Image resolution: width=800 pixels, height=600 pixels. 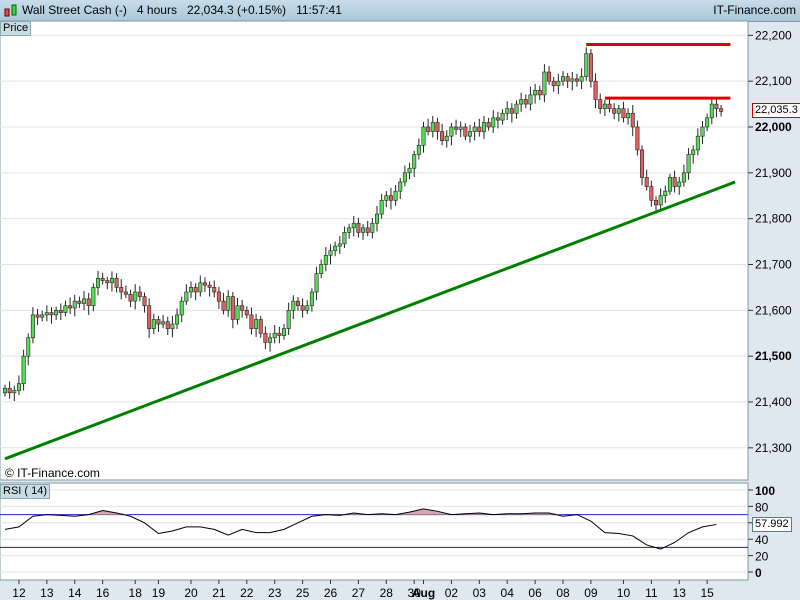 What do you see at coordinates (773, 402) in the screenshot?
I see `y-tick-label: 21,400` at bounding box center [773, 402].